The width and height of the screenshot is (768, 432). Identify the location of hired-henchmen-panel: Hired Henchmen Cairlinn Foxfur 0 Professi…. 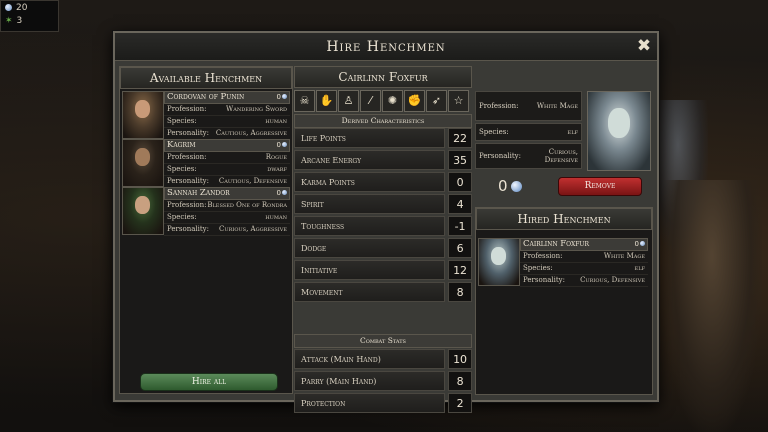
(564, 301).